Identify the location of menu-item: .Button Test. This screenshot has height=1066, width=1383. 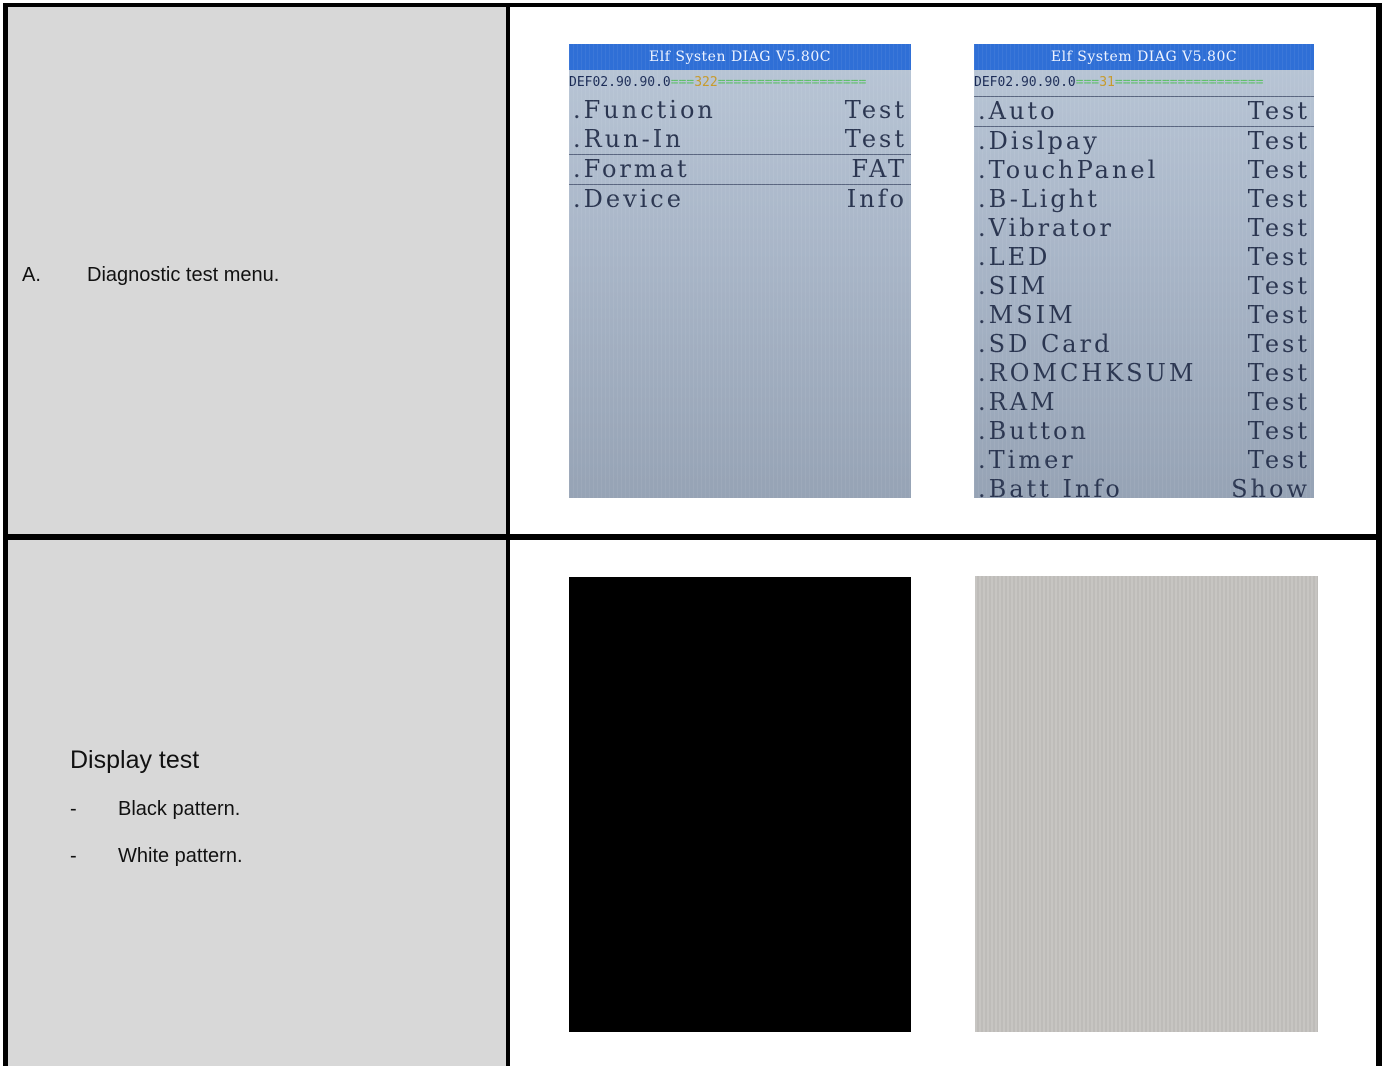
(1144, 431).